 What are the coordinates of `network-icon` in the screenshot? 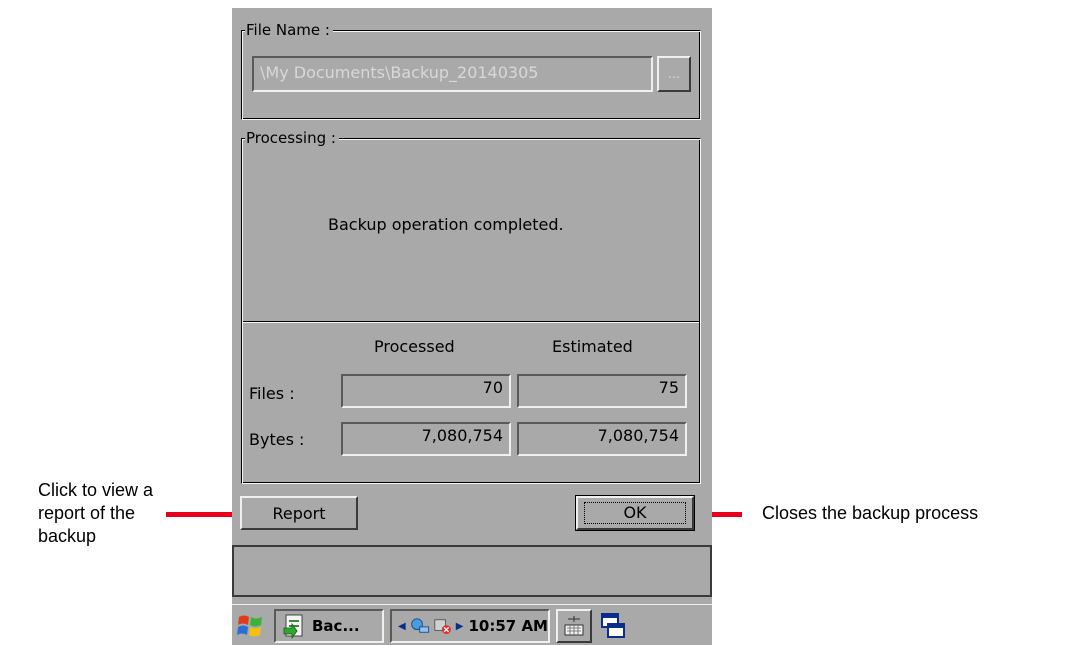 It's located at (419, 626).